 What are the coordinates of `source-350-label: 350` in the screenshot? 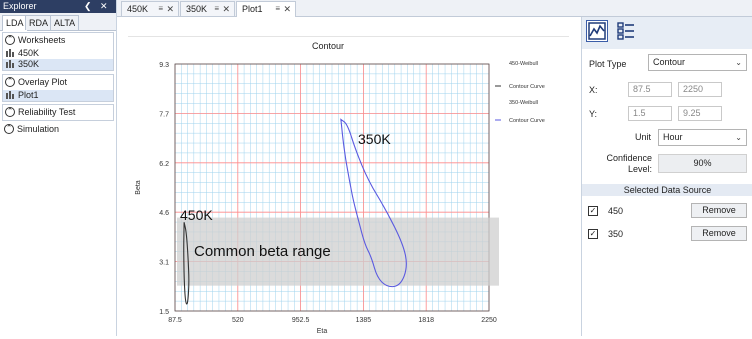 It's located at (616, 234).